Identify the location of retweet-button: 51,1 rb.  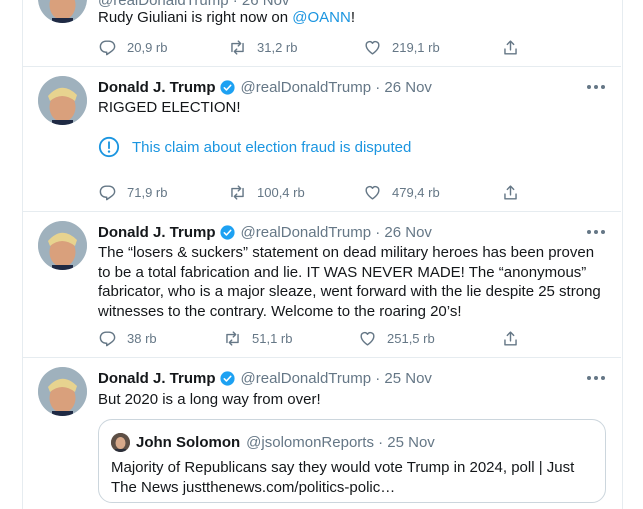
(257, 338).